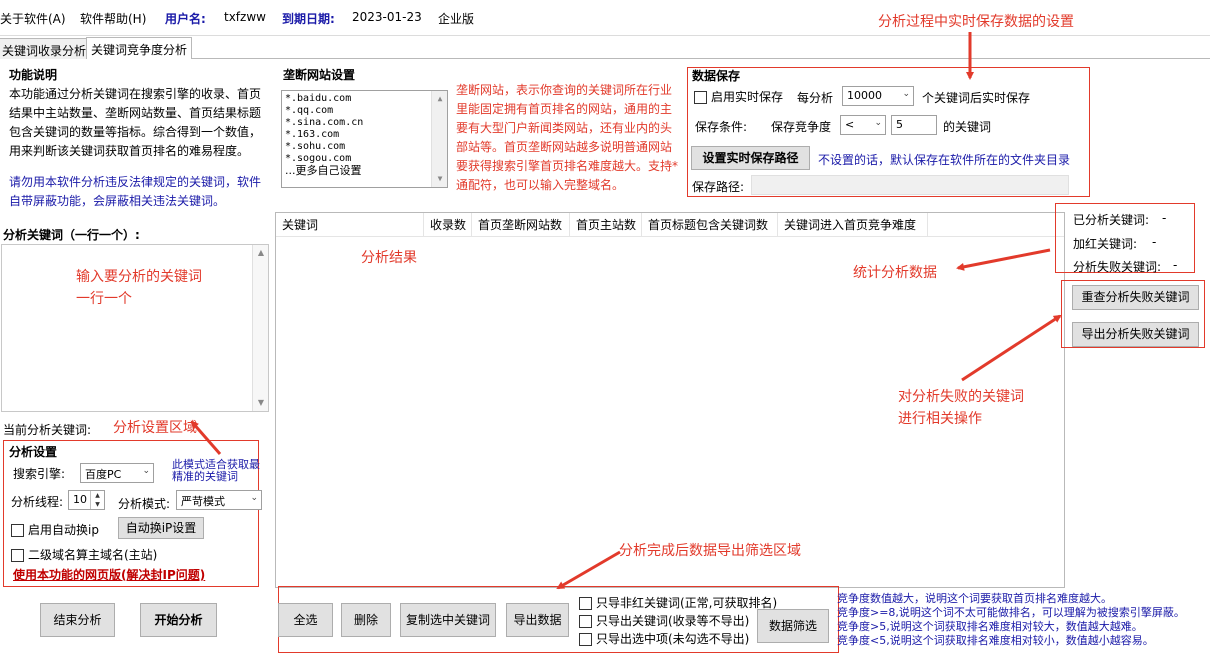 The width and height of the screenshot is (1210, 660). Describe the element at coordinates (206, 437) in the screenshot. I see `arrow-settings` at that location.